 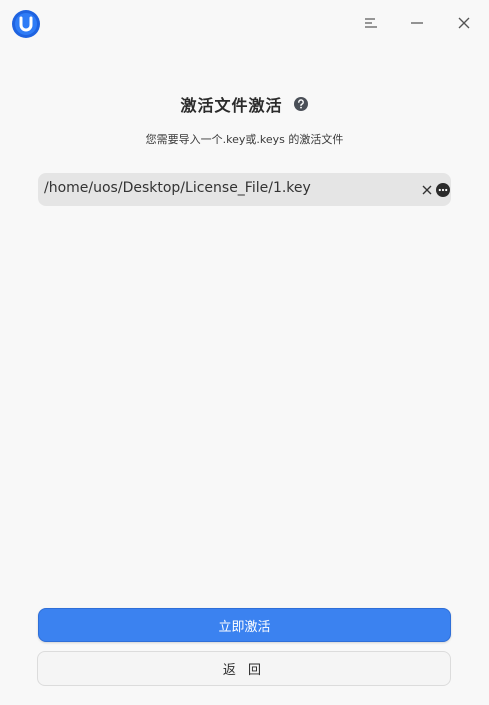 I want to click on close-button, so click(x=464, y=24).